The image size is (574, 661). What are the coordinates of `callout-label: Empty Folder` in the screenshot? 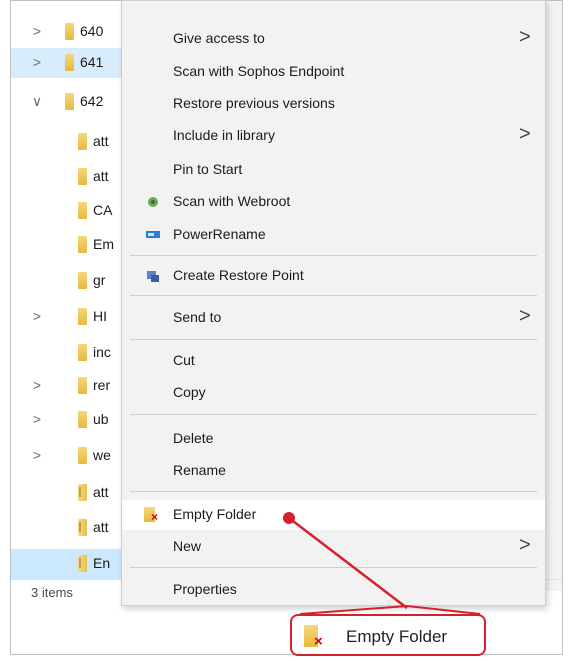 It's located at (397, 636).